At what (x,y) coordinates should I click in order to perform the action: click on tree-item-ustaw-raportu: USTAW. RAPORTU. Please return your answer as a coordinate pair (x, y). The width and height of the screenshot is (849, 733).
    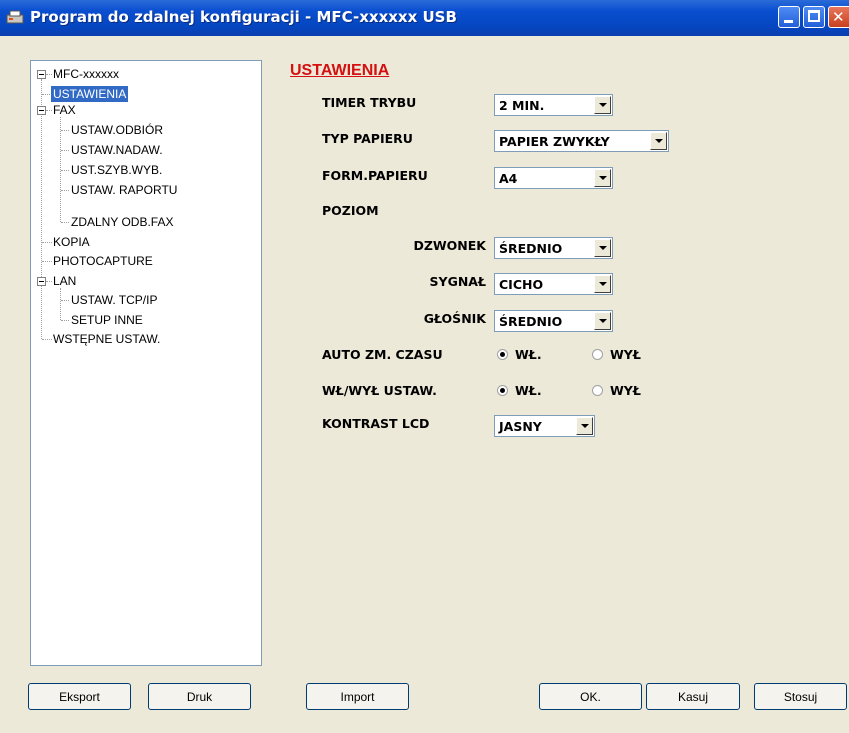
    Looking at the image, I should click on (124, 190).